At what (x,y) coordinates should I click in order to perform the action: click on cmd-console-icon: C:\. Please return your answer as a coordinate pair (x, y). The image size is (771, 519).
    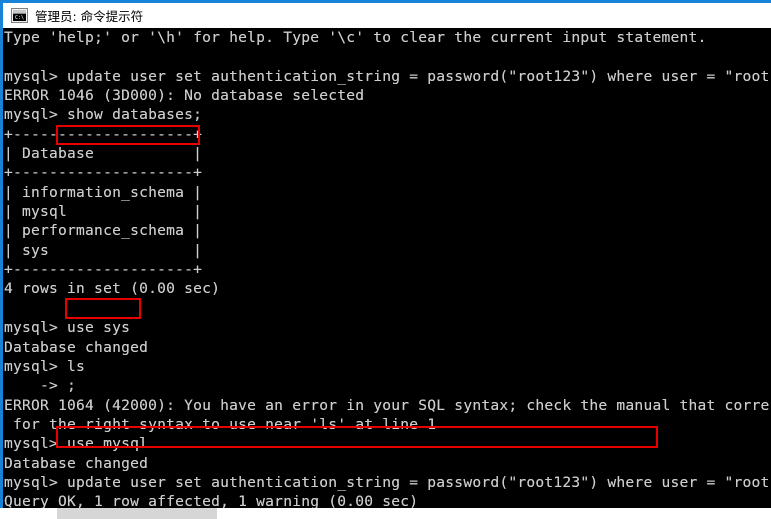
    Looking at the image, I should click on (19, 15).